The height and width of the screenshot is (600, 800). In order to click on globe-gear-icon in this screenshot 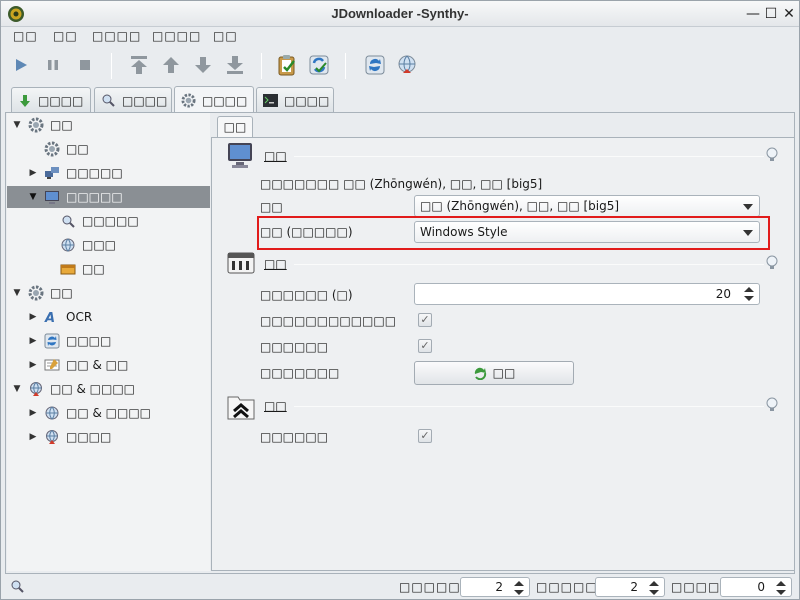, I will do `click(36, 389)`.